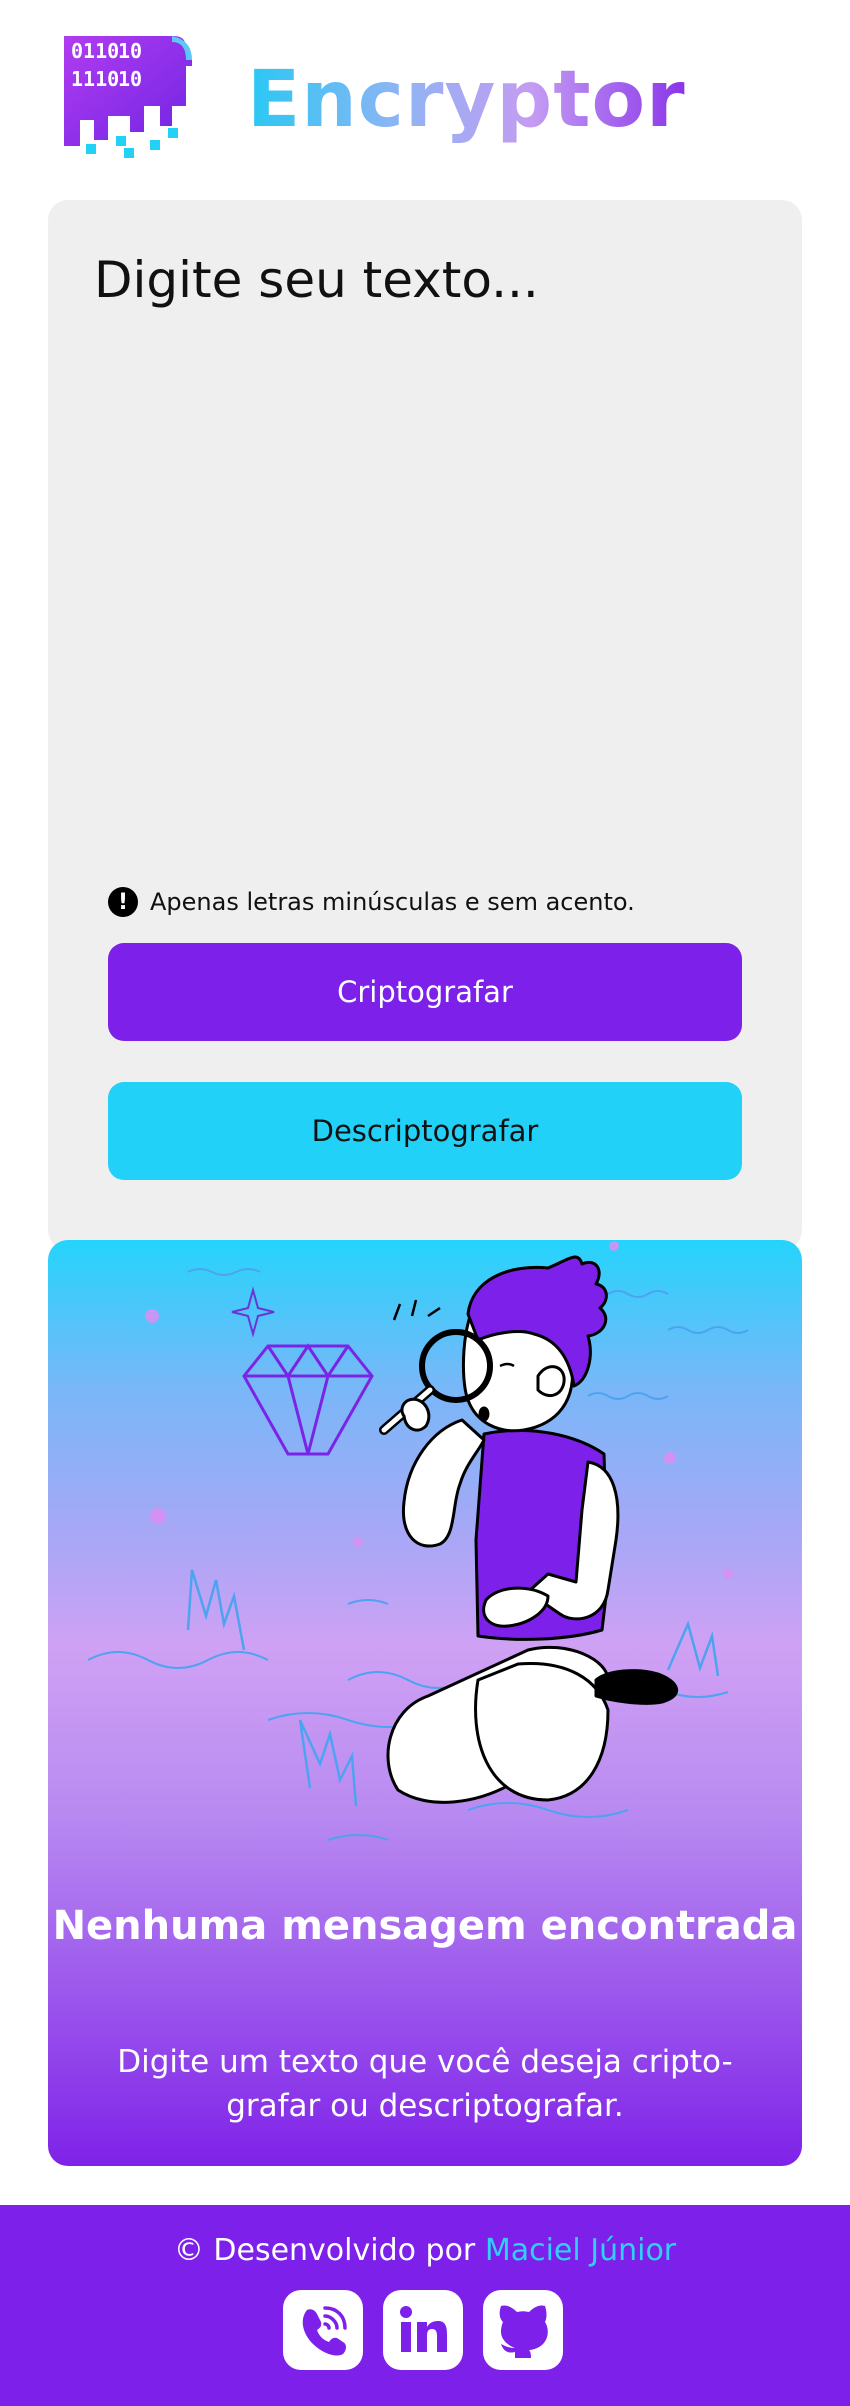  I want to click on footer: © Desenvolvido por Maciel Júnior, so click(425, 2305).